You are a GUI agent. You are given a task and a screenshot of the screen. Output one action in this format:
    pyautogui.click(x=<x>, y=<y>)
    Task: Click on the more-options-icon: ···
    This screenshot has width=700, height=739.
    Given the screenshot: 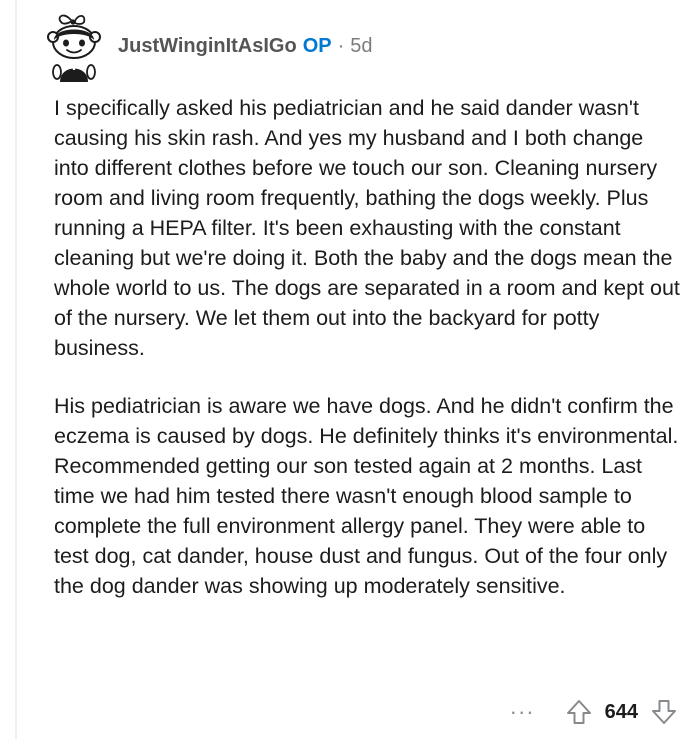 What is the action you would take?
    pyautogui.click(x=522, y=712)
    